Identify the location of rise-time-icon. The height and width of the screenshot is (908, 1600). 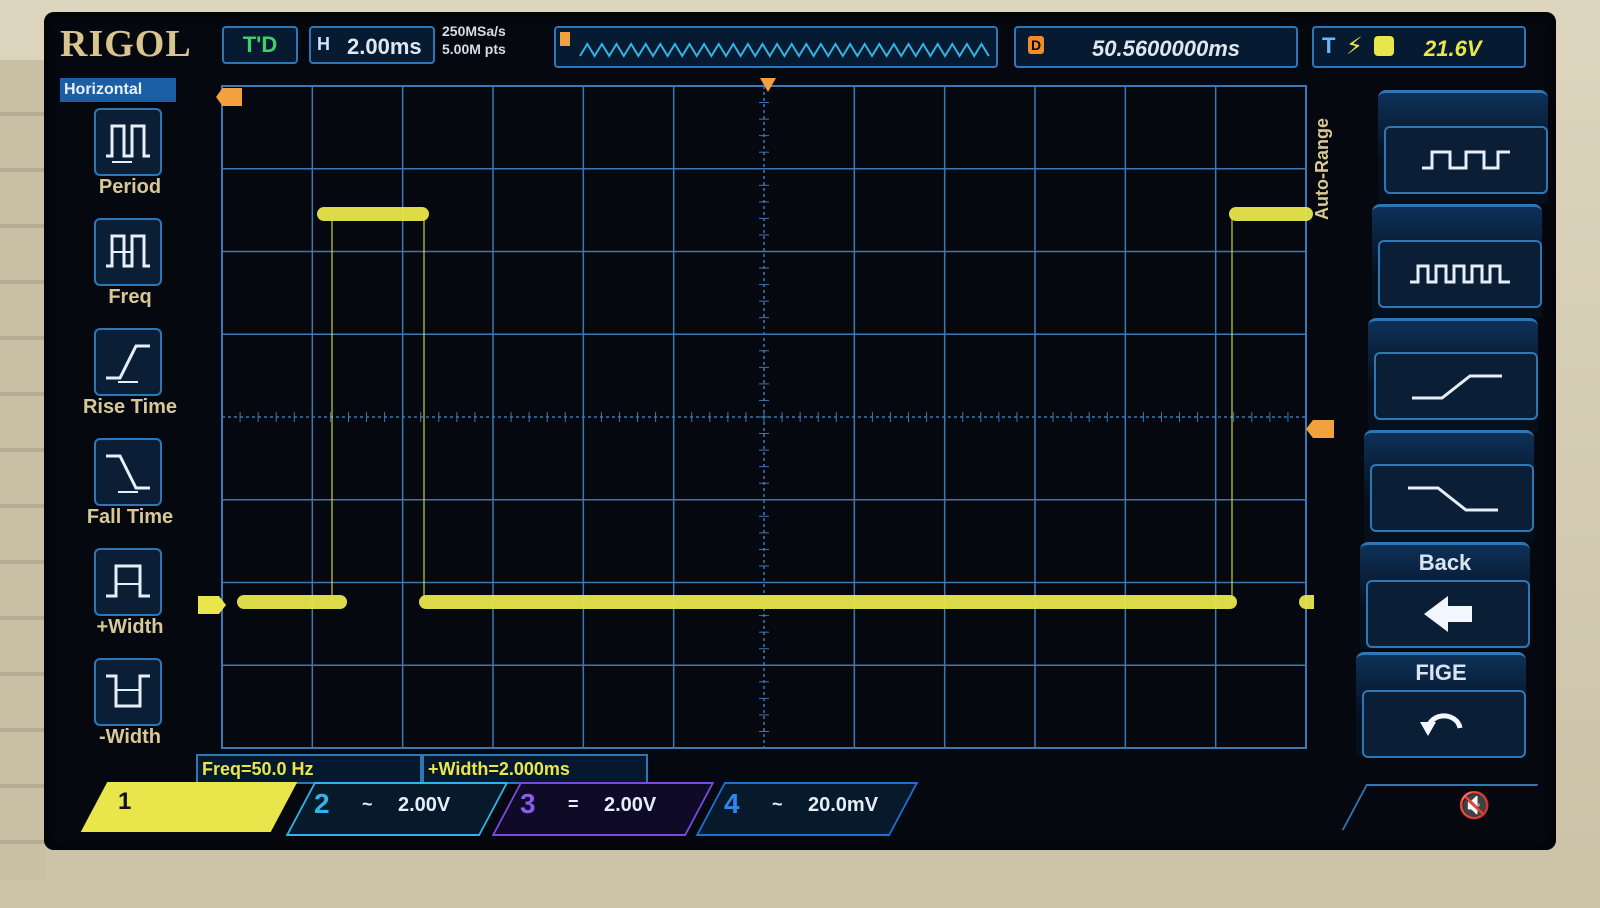
(128, 362).